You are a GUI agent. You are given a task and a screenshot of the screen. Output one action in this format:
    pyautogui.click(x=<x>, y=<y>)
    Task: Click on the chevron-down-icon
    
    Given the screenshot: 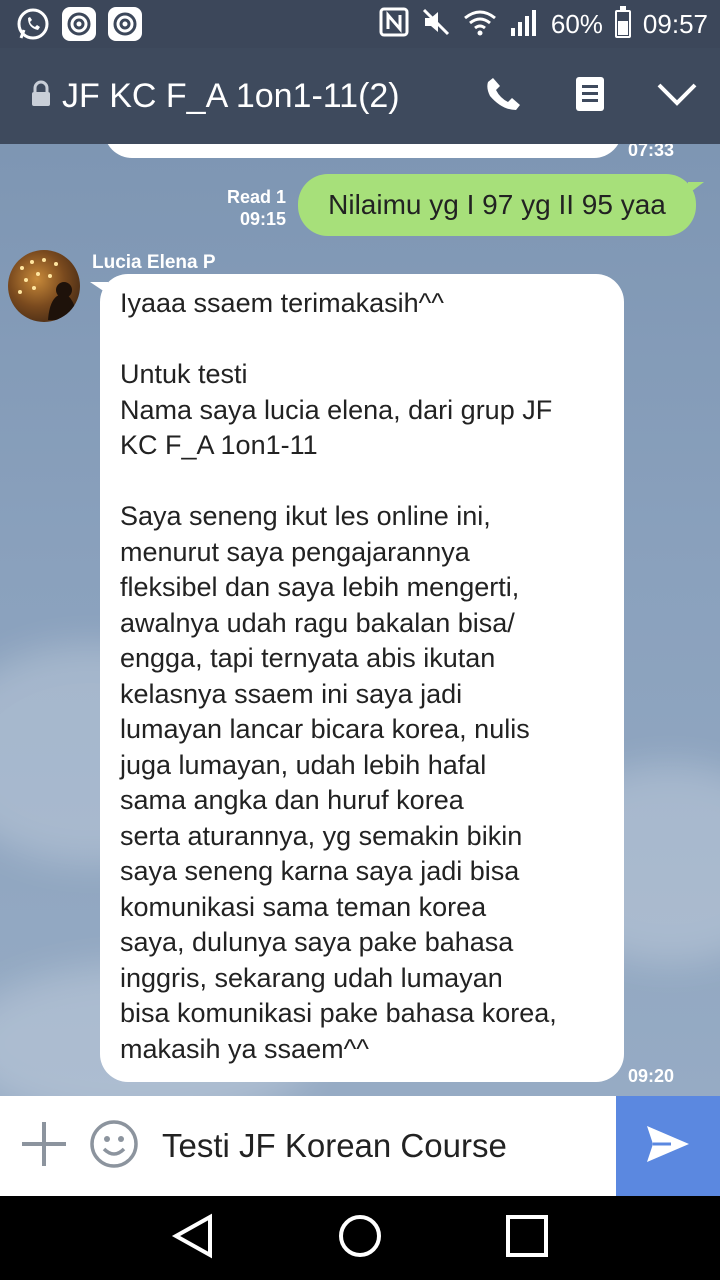 What is the action you would take?
    pyautogui.click(x=677, y=96)
    